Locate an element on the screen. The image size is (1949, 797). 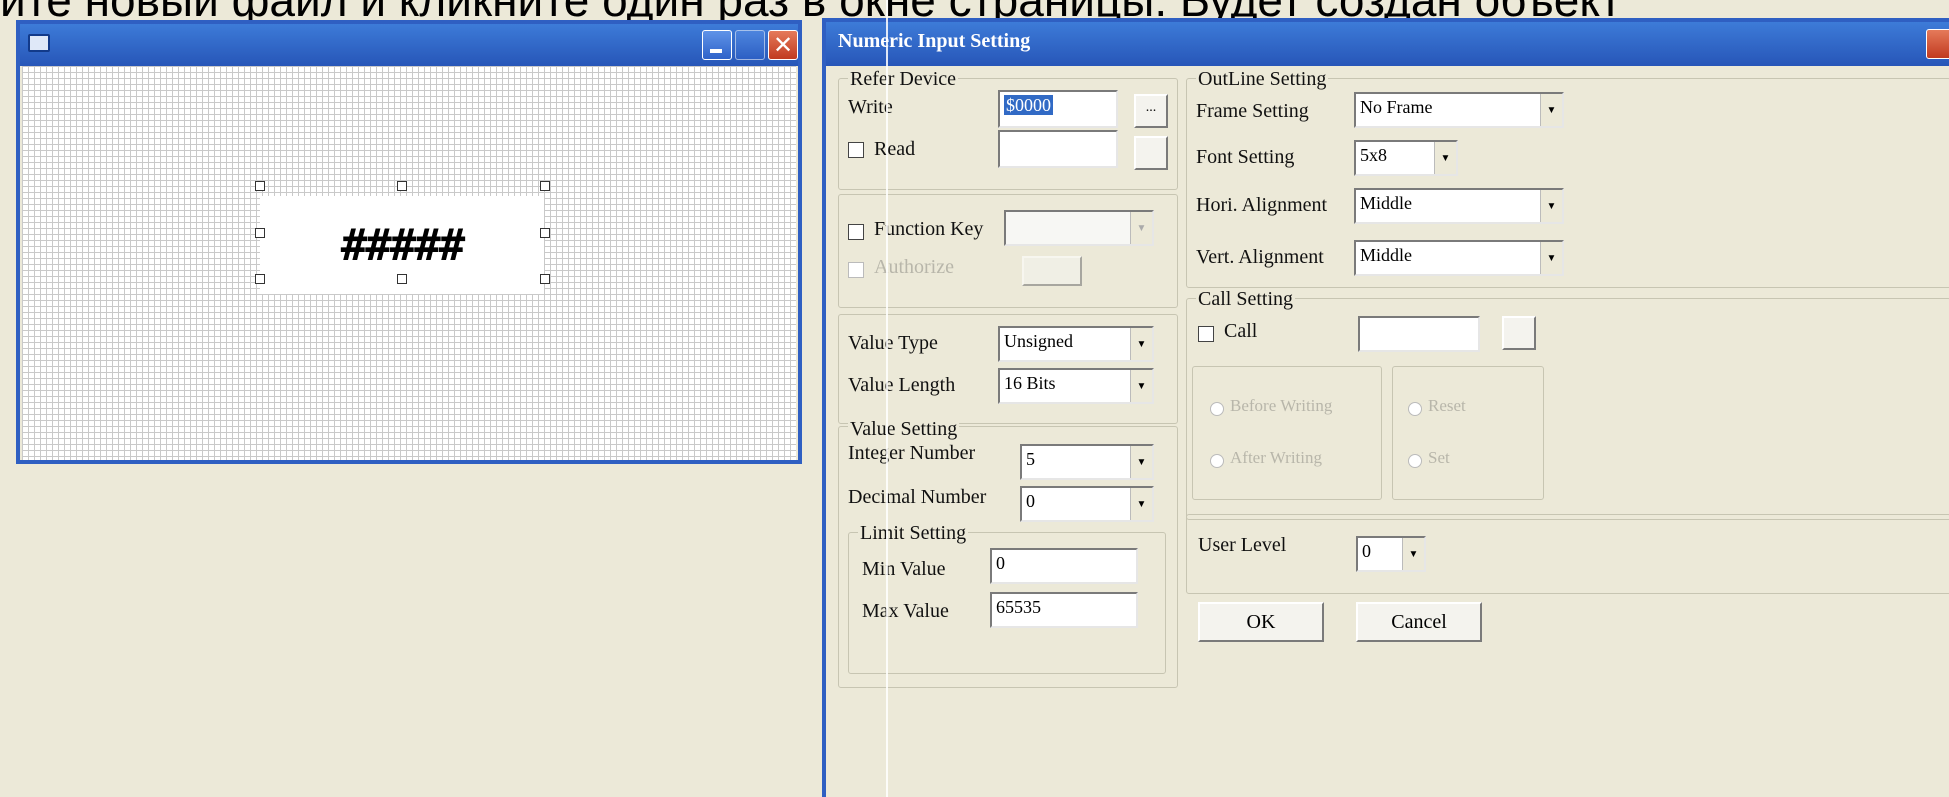
read-browse-button is located at coordinates (1151, 153).